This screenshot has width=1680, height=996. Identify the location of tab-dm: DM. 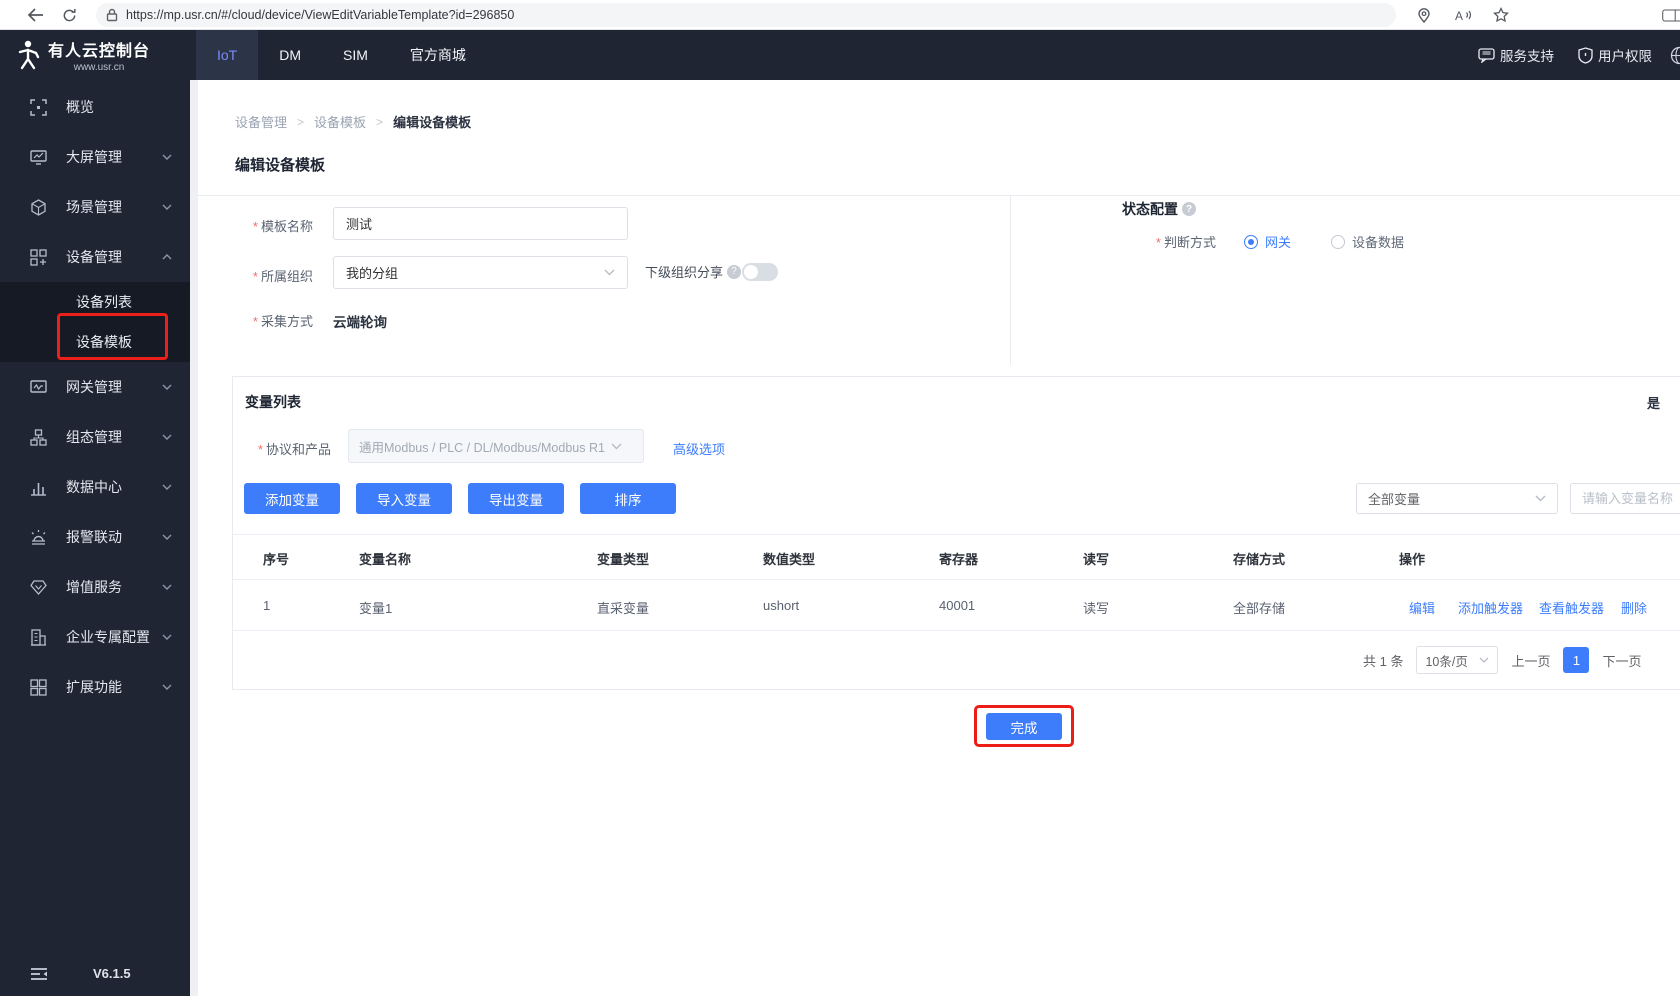
(290, 55).